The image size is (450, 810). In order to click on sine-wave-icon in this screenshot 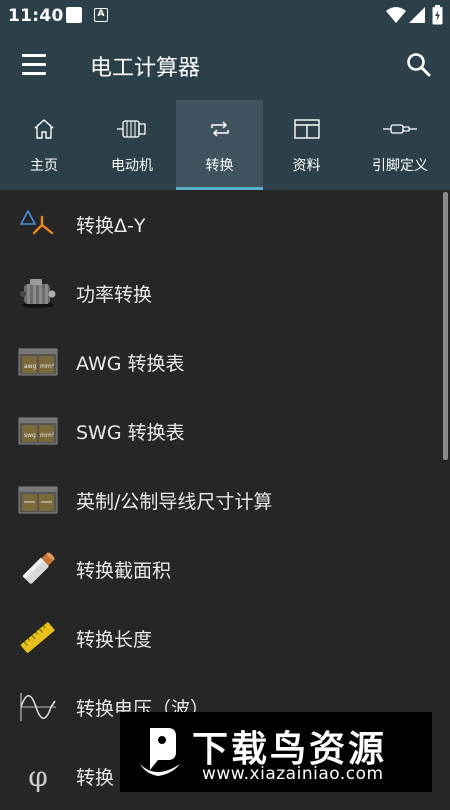, I will do `click(38, 707)`.